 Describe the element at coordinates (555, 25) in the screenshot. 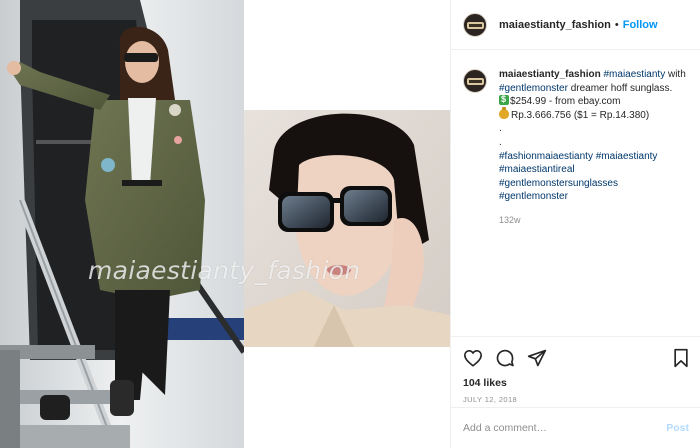

I see `header-username: maiaestianty_fashion` at that location.